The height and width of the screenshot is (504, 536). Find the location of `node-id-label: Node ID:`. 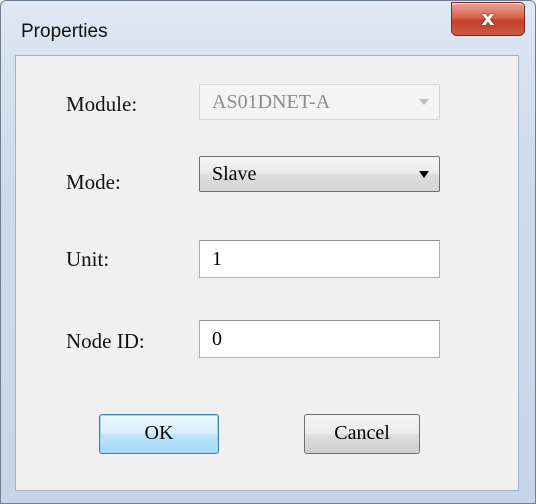

node-id-label: Node ID: is located at coordinates (105, 341).